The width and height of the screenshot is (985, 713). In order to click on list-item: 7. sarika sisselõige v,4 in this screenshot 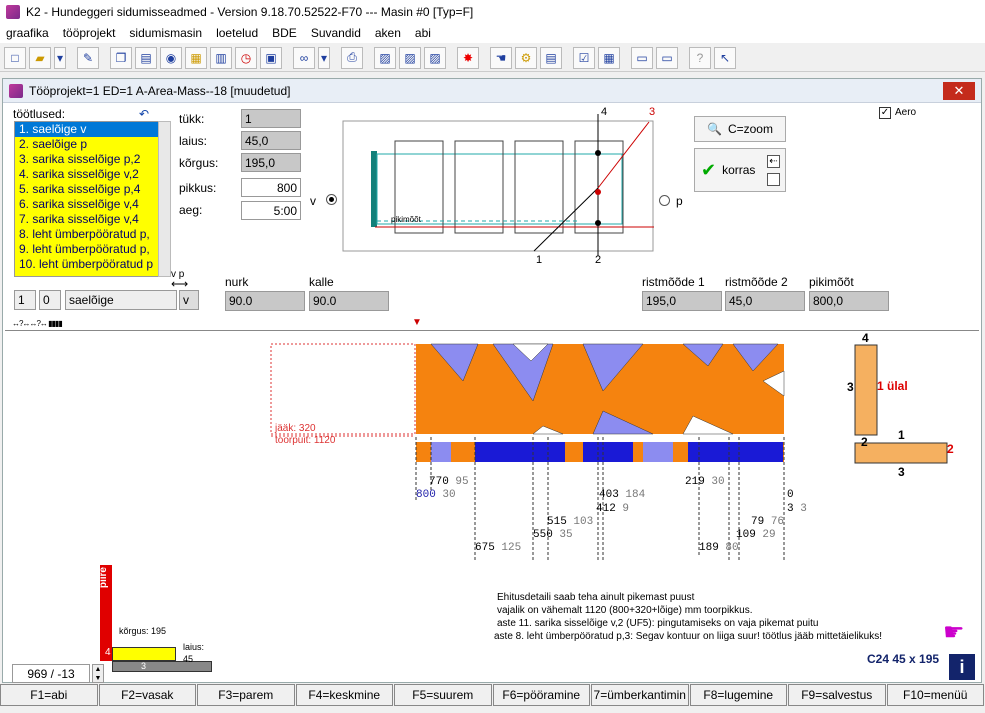, I will do `click(87, 219)`.